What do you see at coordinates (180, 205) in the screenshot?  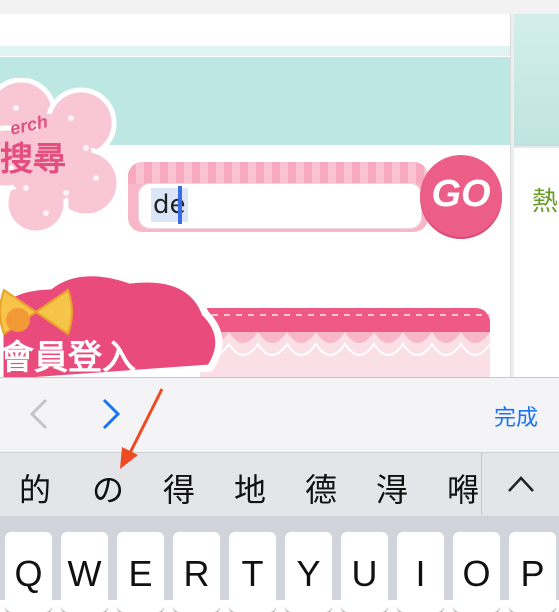 I see `text-cursor` at bounding box center [180, 205].